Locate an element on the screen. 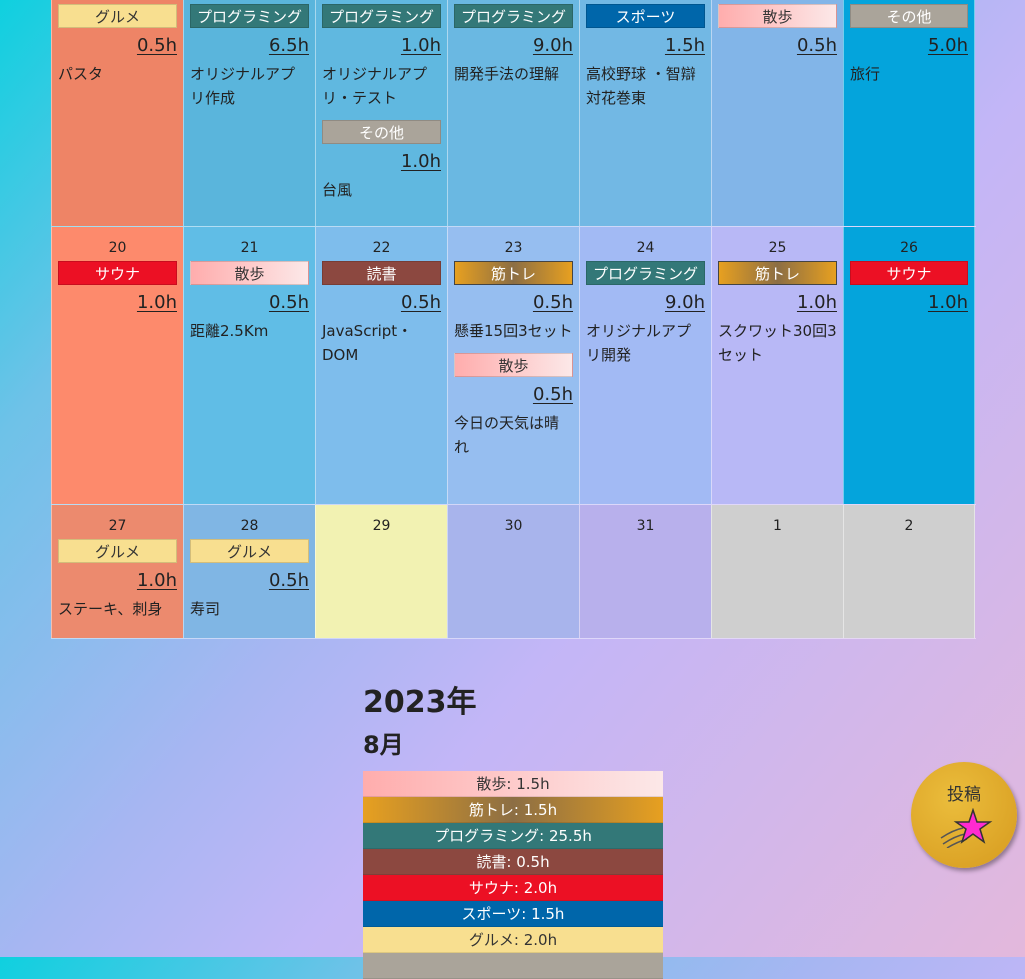  activity-entry: 読書 0.5h JavaScript・DOM is located at coordinates (381, 314).